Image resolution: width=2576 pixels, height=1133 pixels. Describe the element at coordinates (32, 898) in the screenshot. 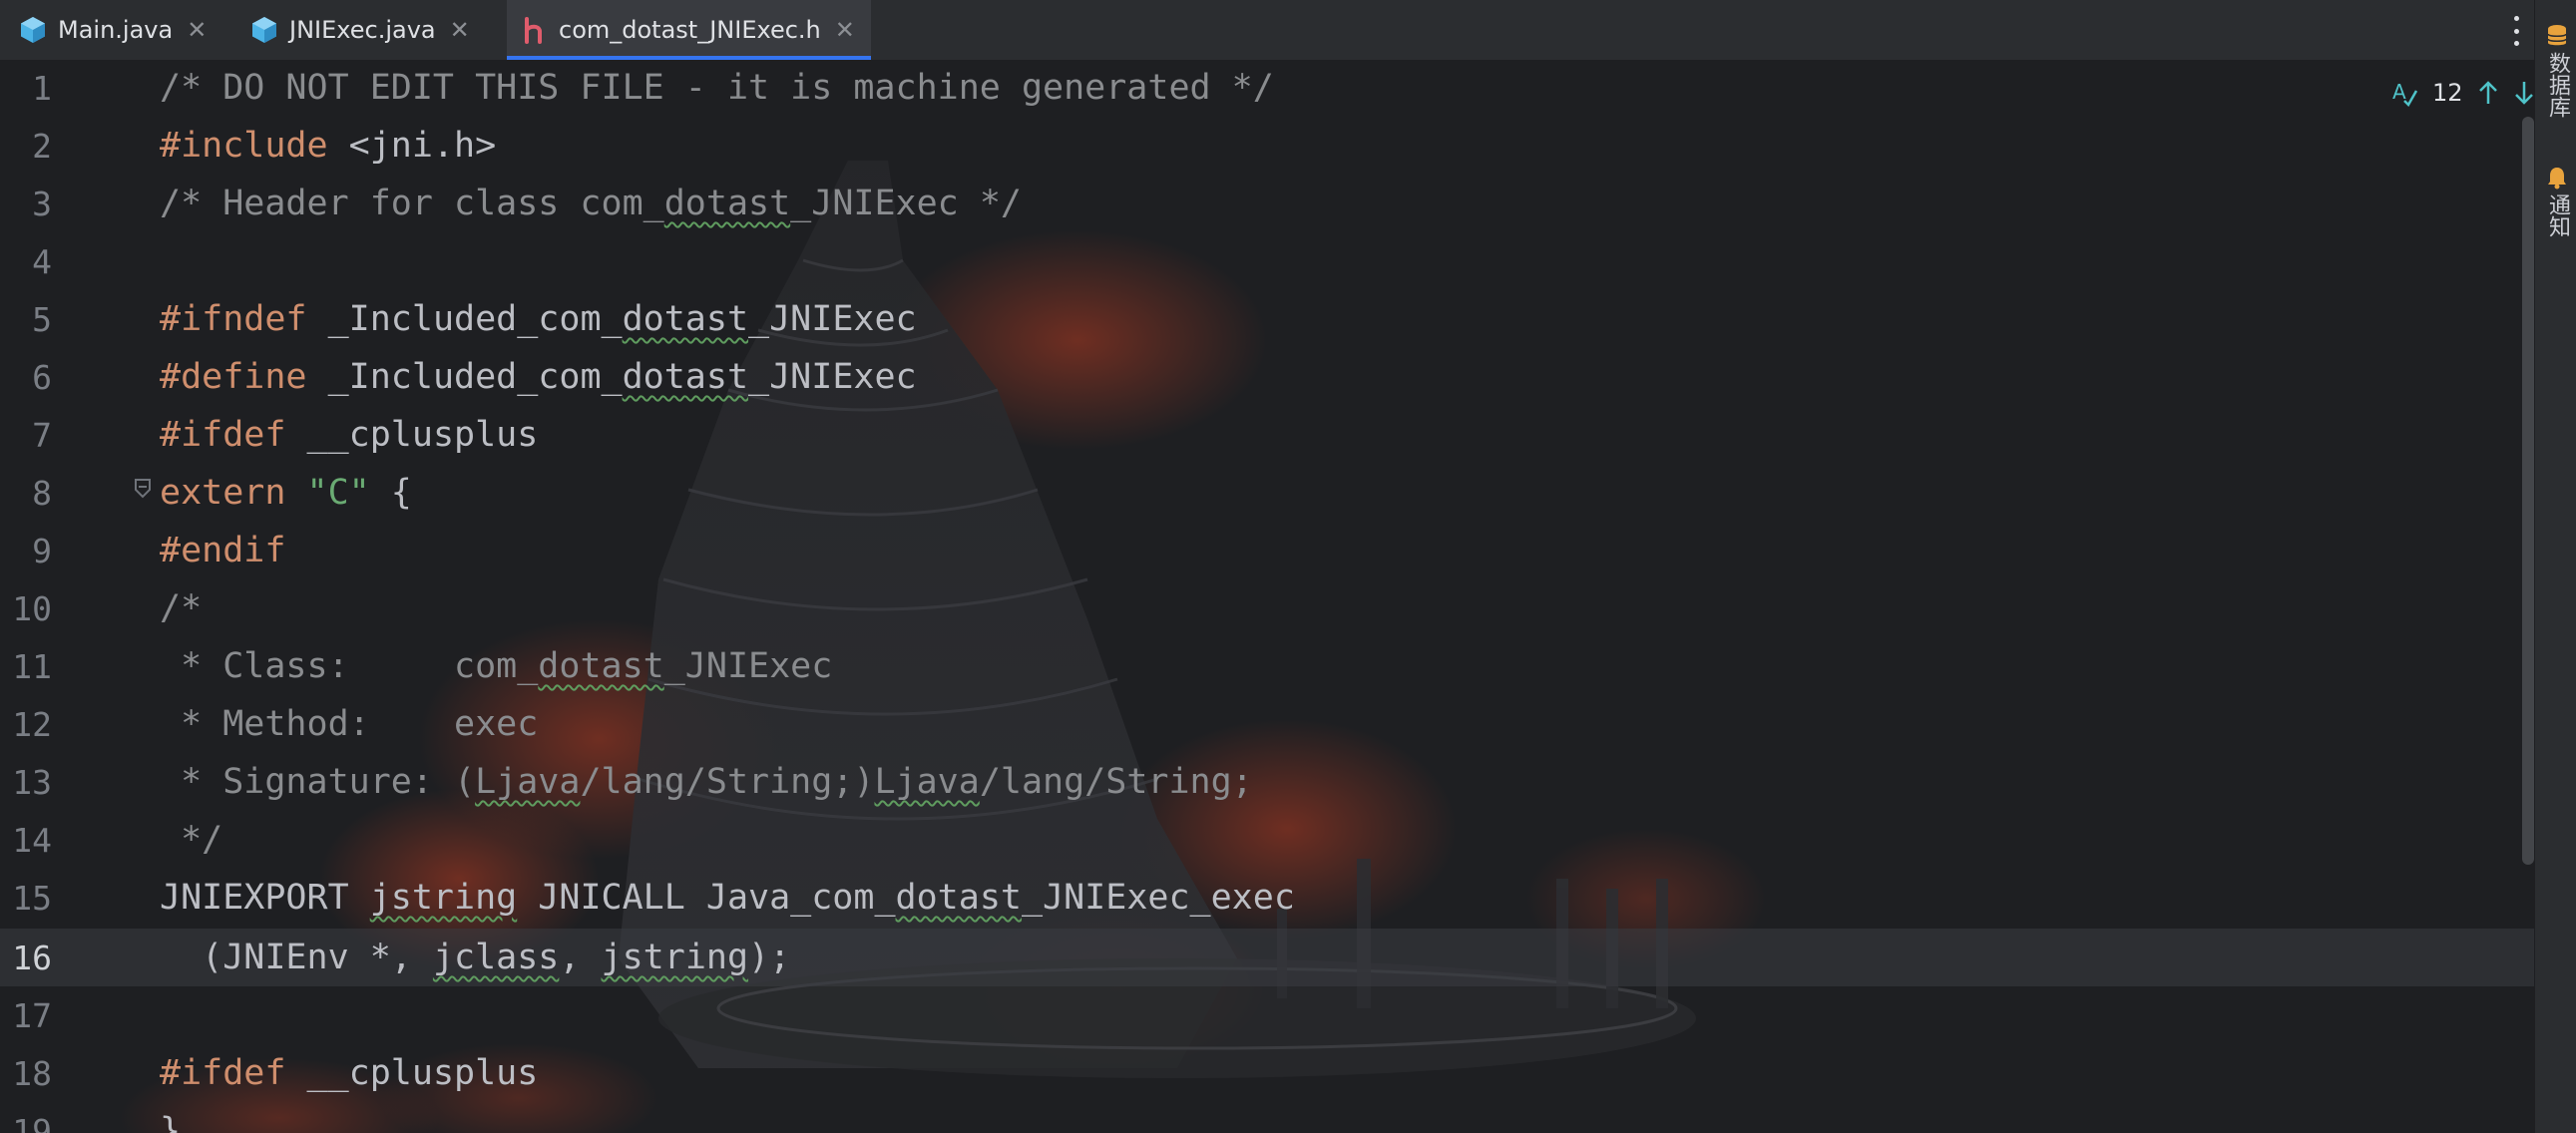

I see `line-number: 15` at that location.